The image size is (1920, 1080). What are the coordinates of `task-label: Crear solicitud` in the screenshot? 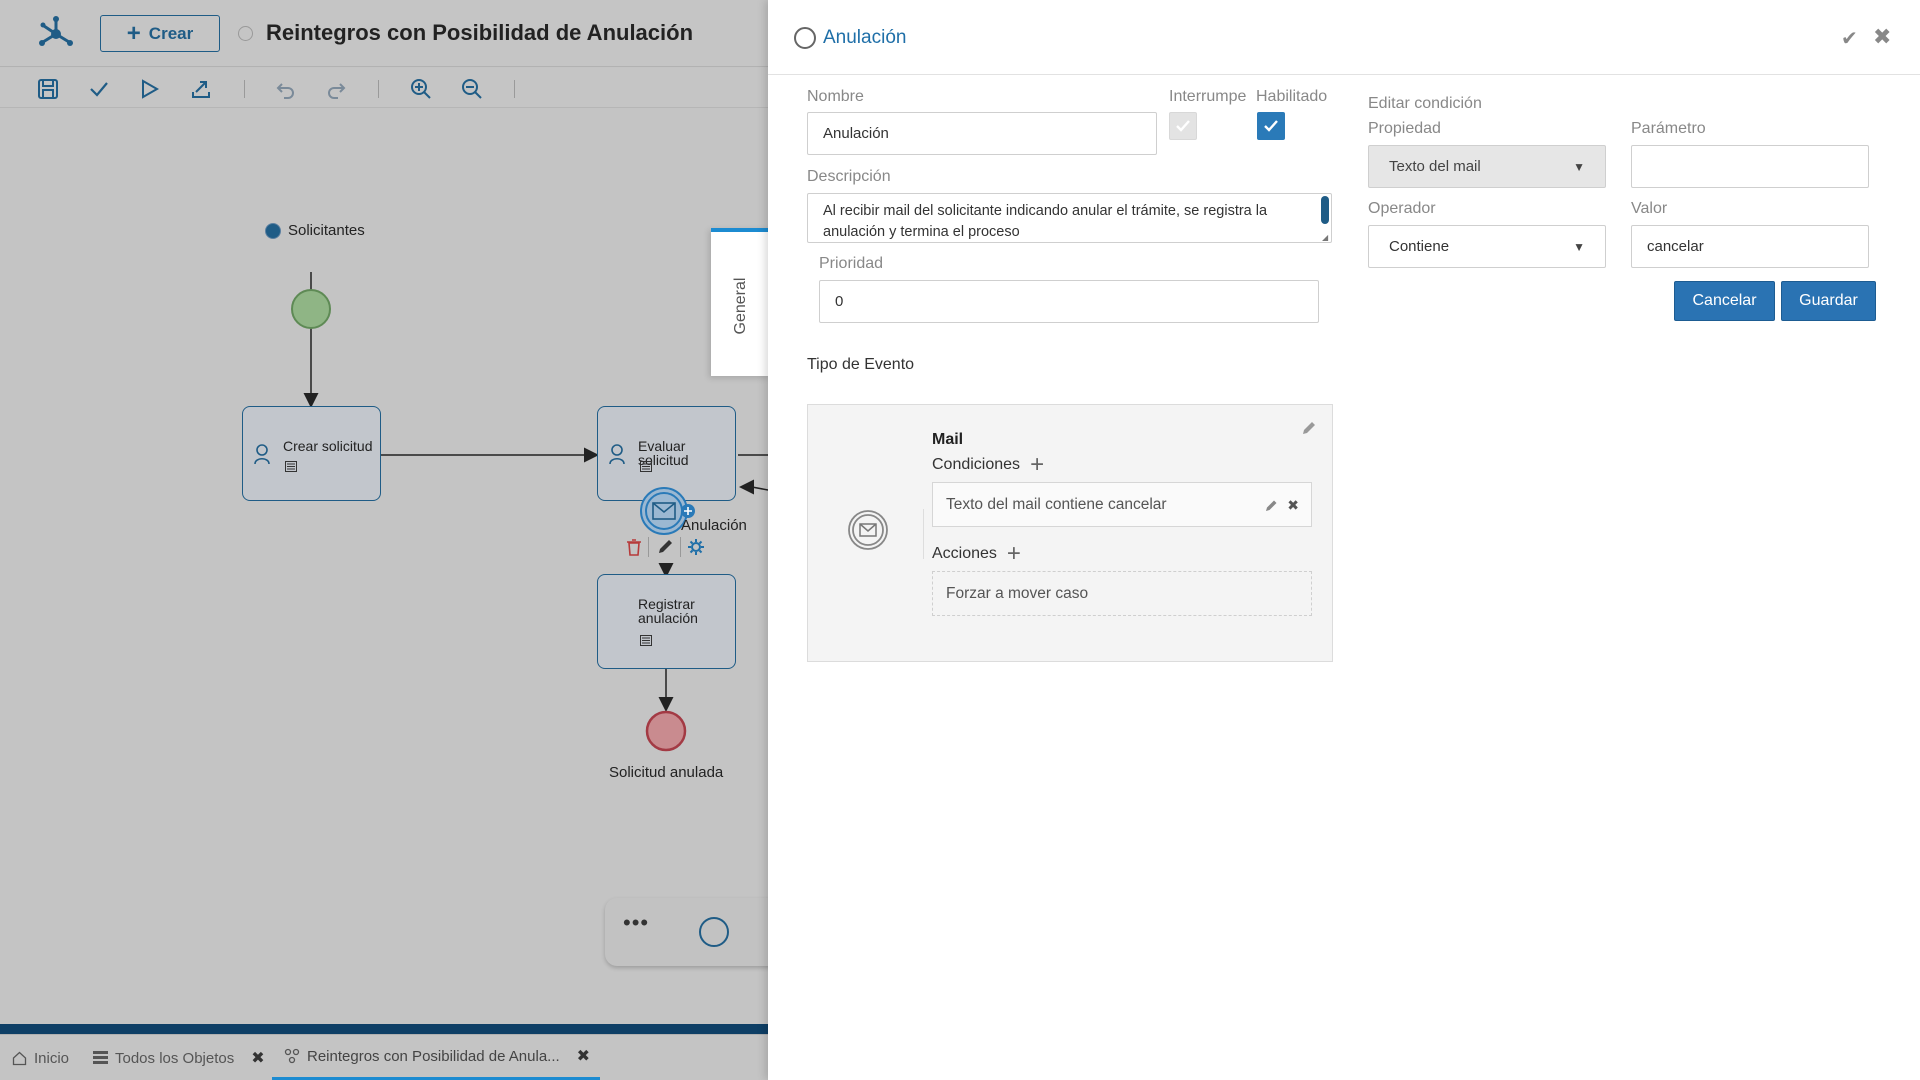 It's located at (328, 446).